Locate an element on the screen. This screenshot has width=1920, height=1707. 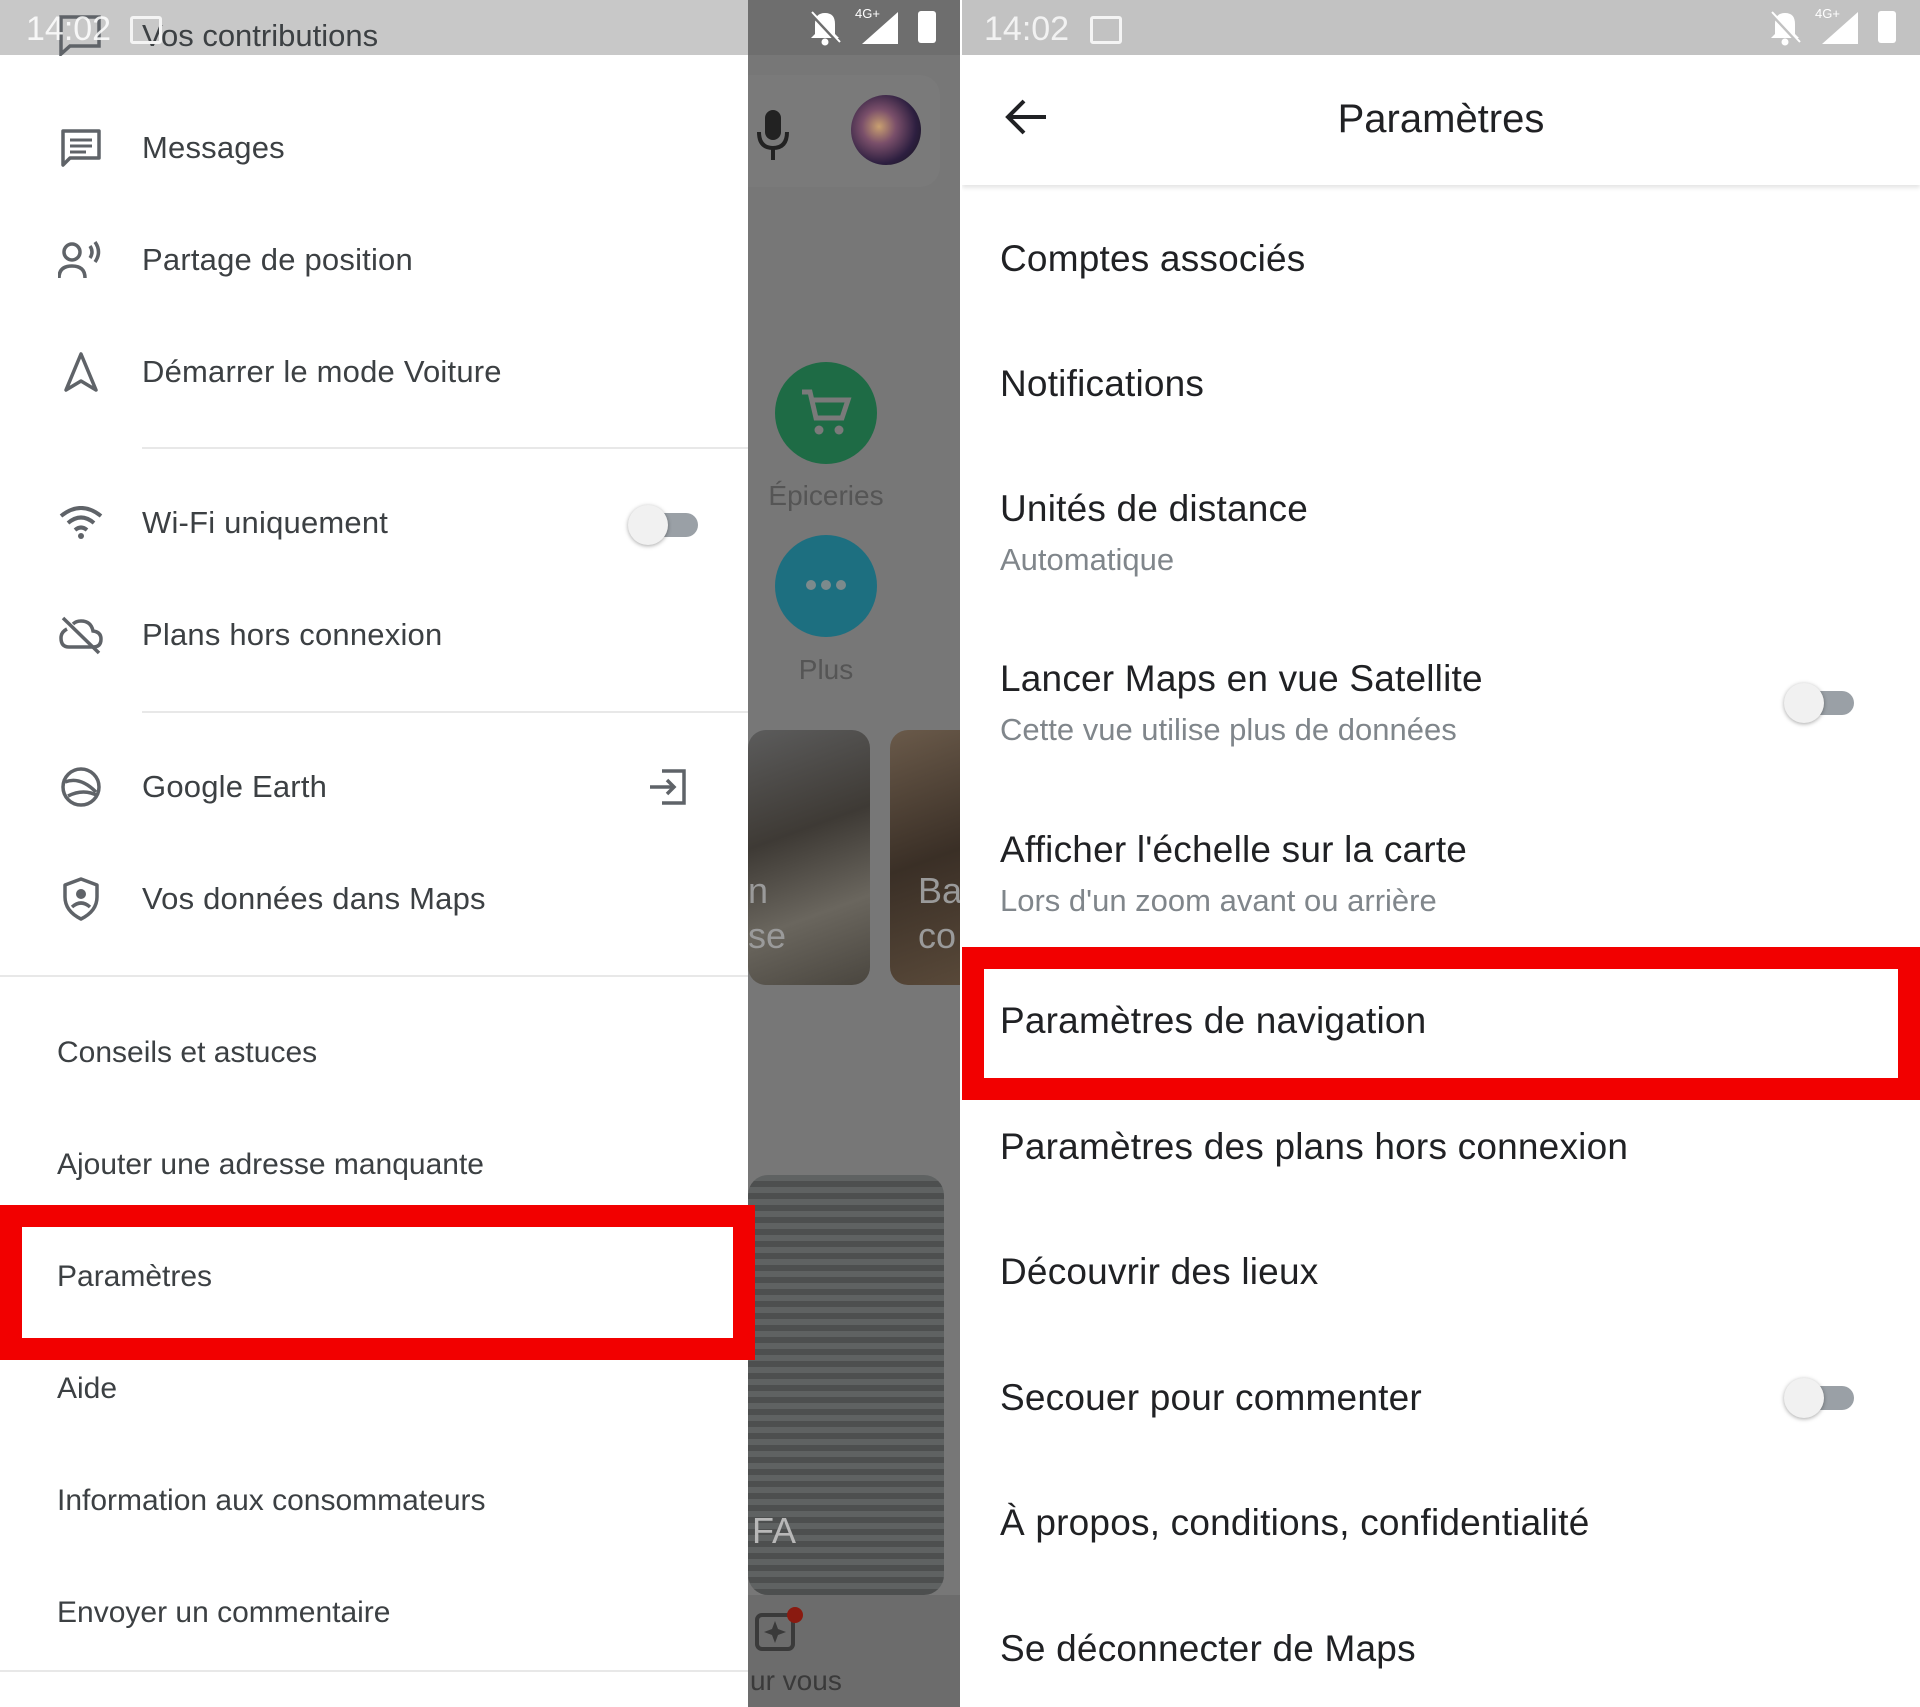
settings-item-linked-accounts: Comptes associés is located at coordinates (1153, 259).